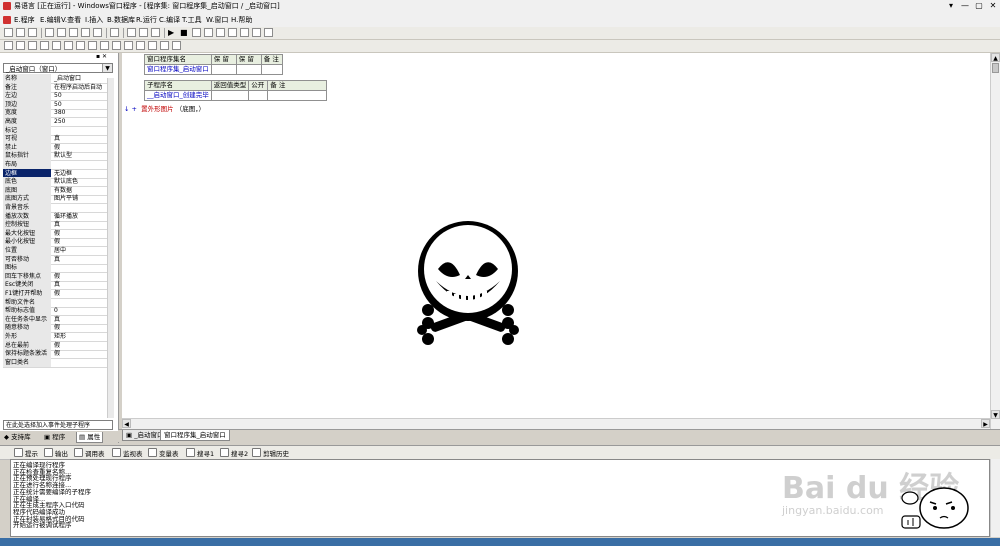  What do you see at coordinates (101, 56) in the screenshot?
I see `panel-pin-icon: ▪ ✕` at bounding box center [101, 56].